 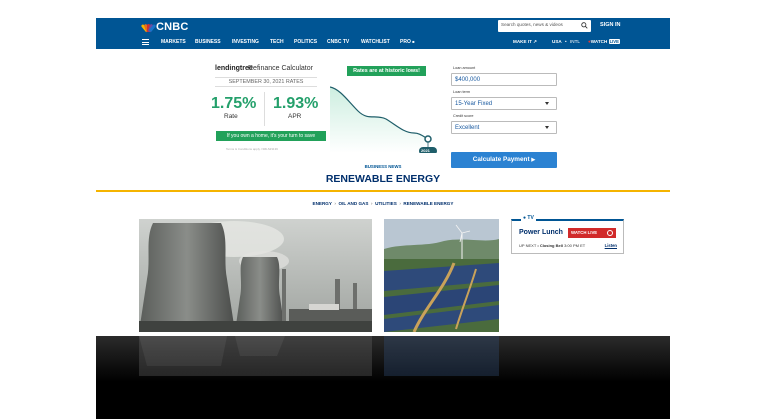 I want to click on marker-dot, so click(x=428, y=139).